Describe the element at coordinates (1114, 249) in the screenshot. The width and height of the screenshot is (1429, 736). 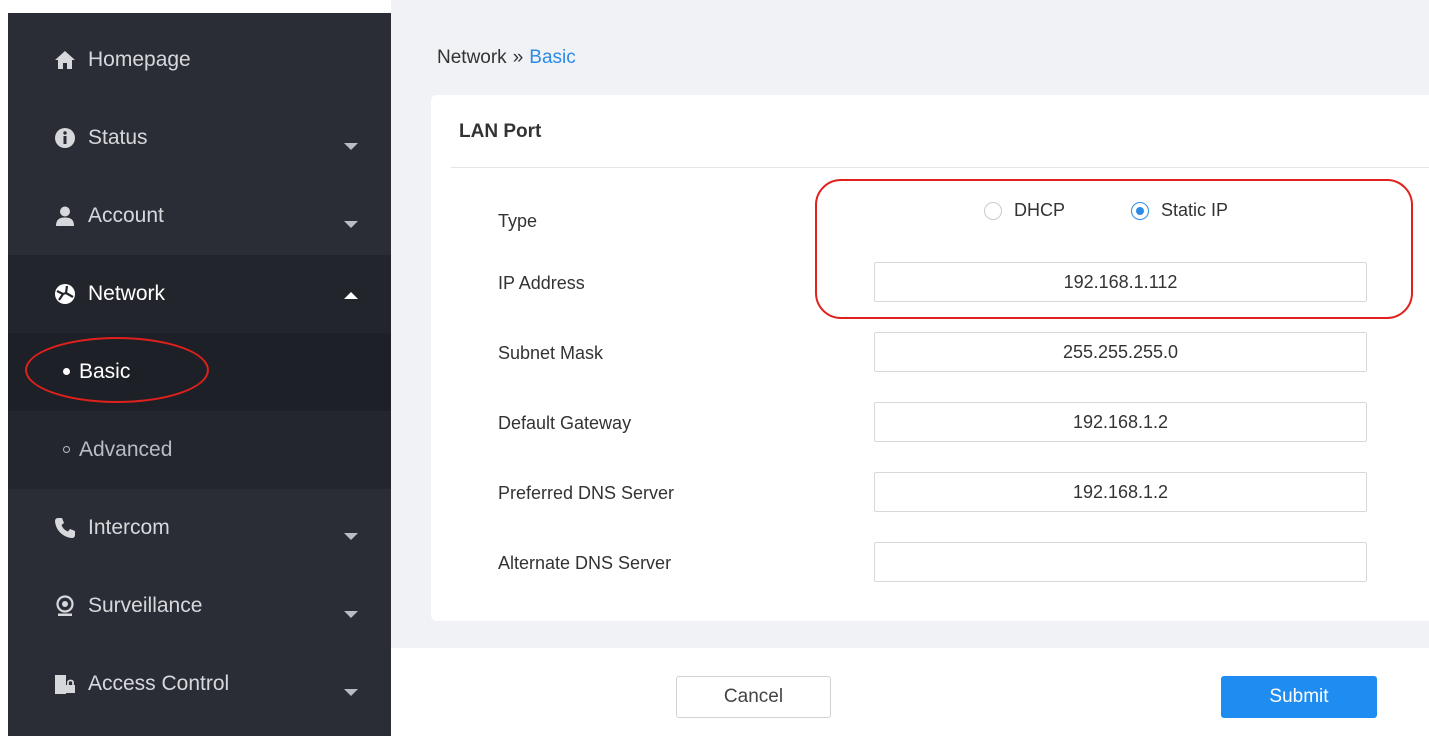
I see `annotation-box` at that location.